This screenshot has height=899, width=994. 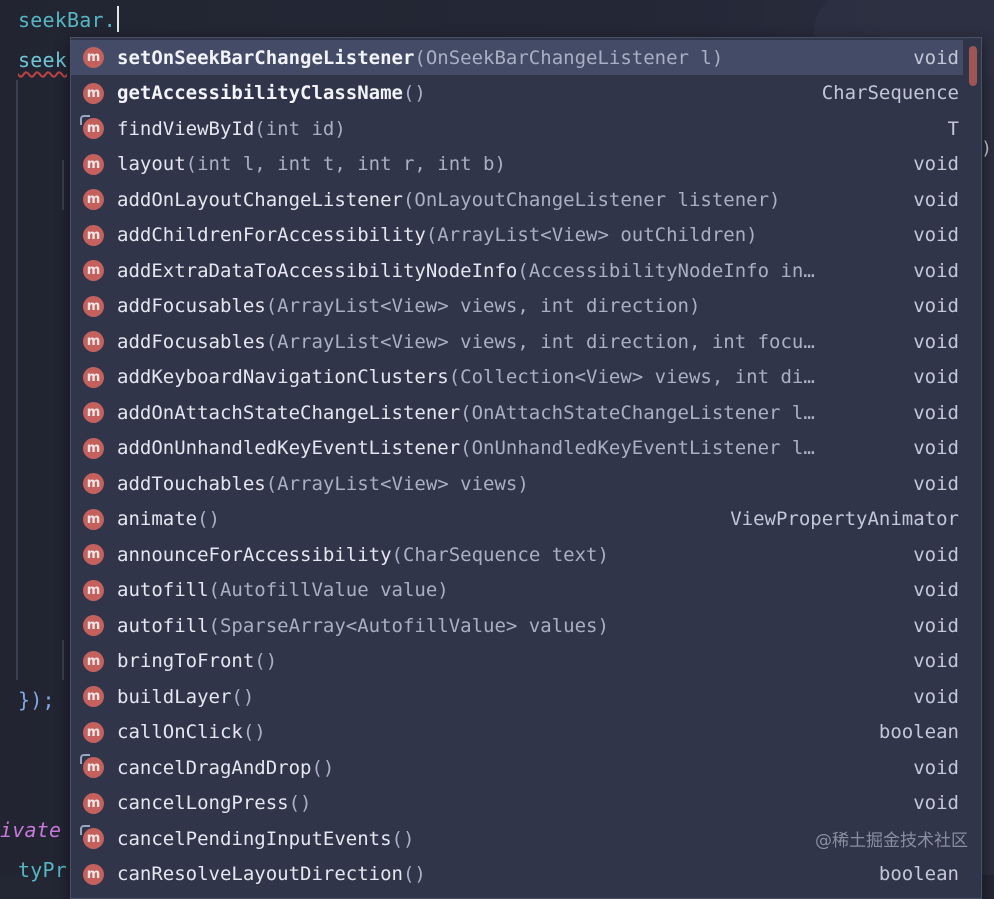 I want to click on completion-method-name: addTouchables, so click(x=191, y=483).